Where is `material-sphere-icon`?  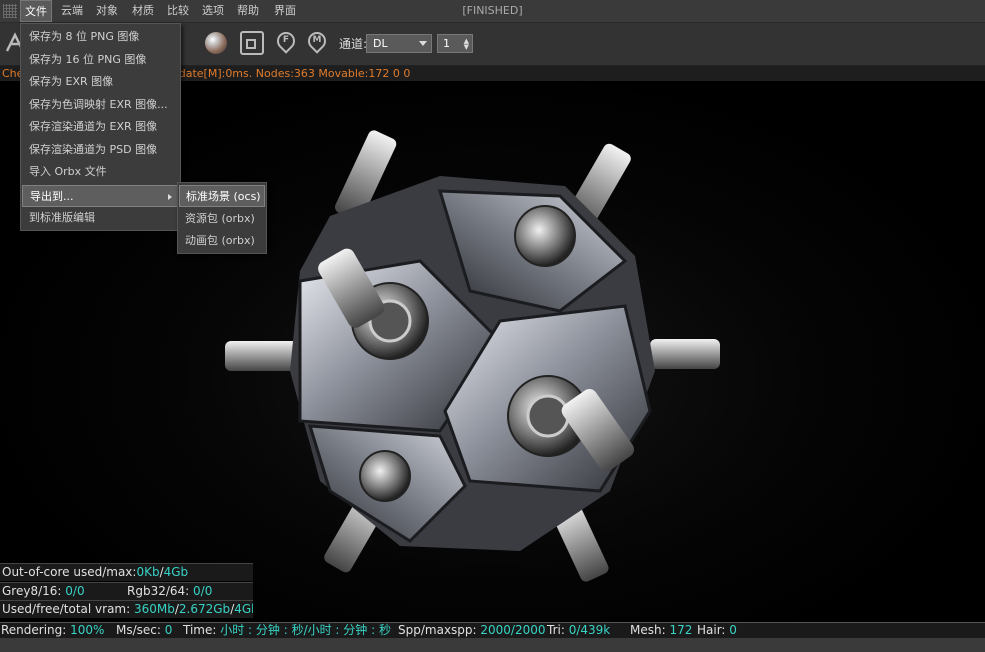 material-sphere-icon is located at coordinates (216, 43).